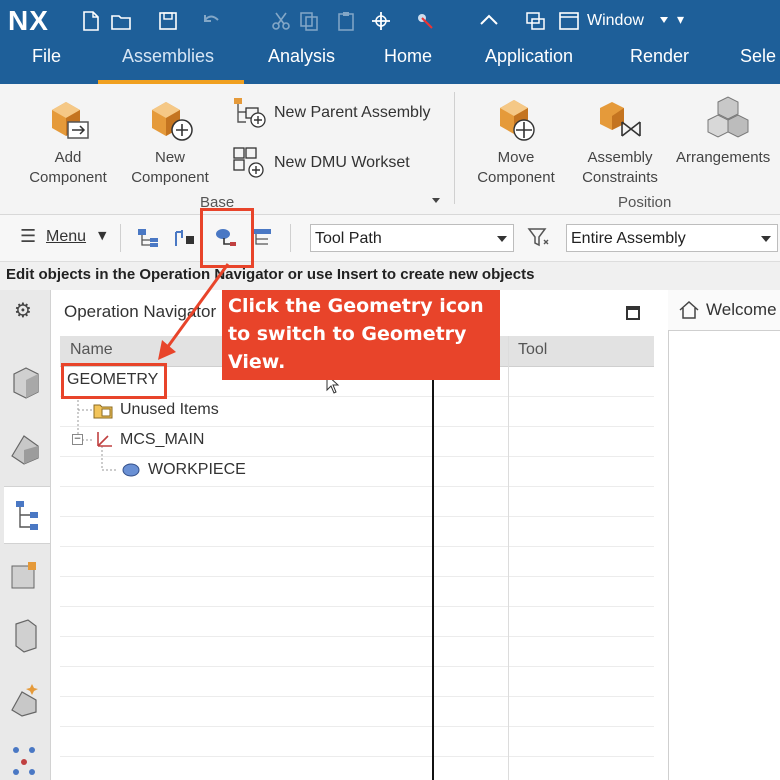 This screenshot has height=780, width=780. What do you see at coordinates (723, 157) in the screenshot?
I see `arrangements-label: Arrangements` at bounding box center [723, 157].